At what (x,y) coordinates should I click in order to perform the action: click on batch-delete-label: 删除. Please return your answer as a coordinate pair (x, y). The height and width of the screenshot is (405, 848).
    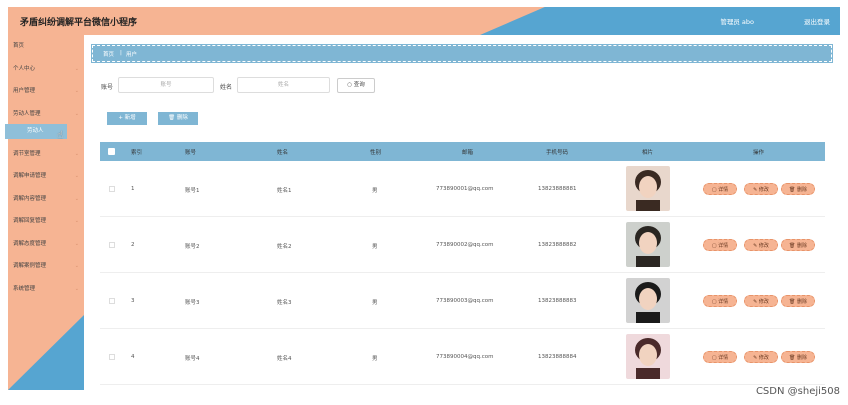
    Looking at the image, I should click on (182, 118).